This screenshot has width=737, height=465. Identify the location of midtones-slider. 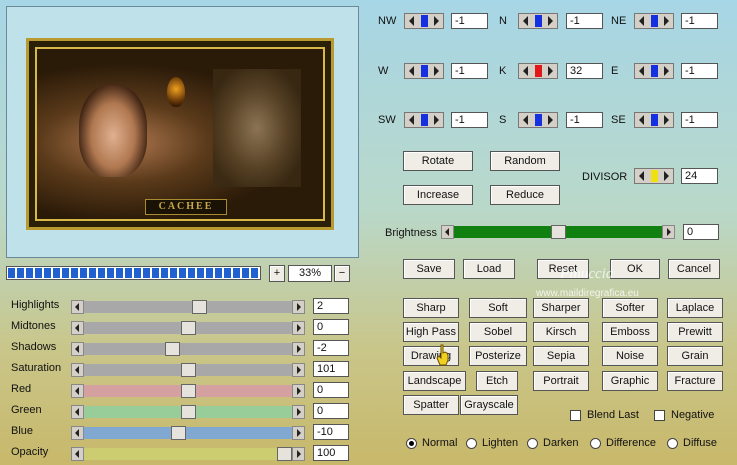
(188, 328).